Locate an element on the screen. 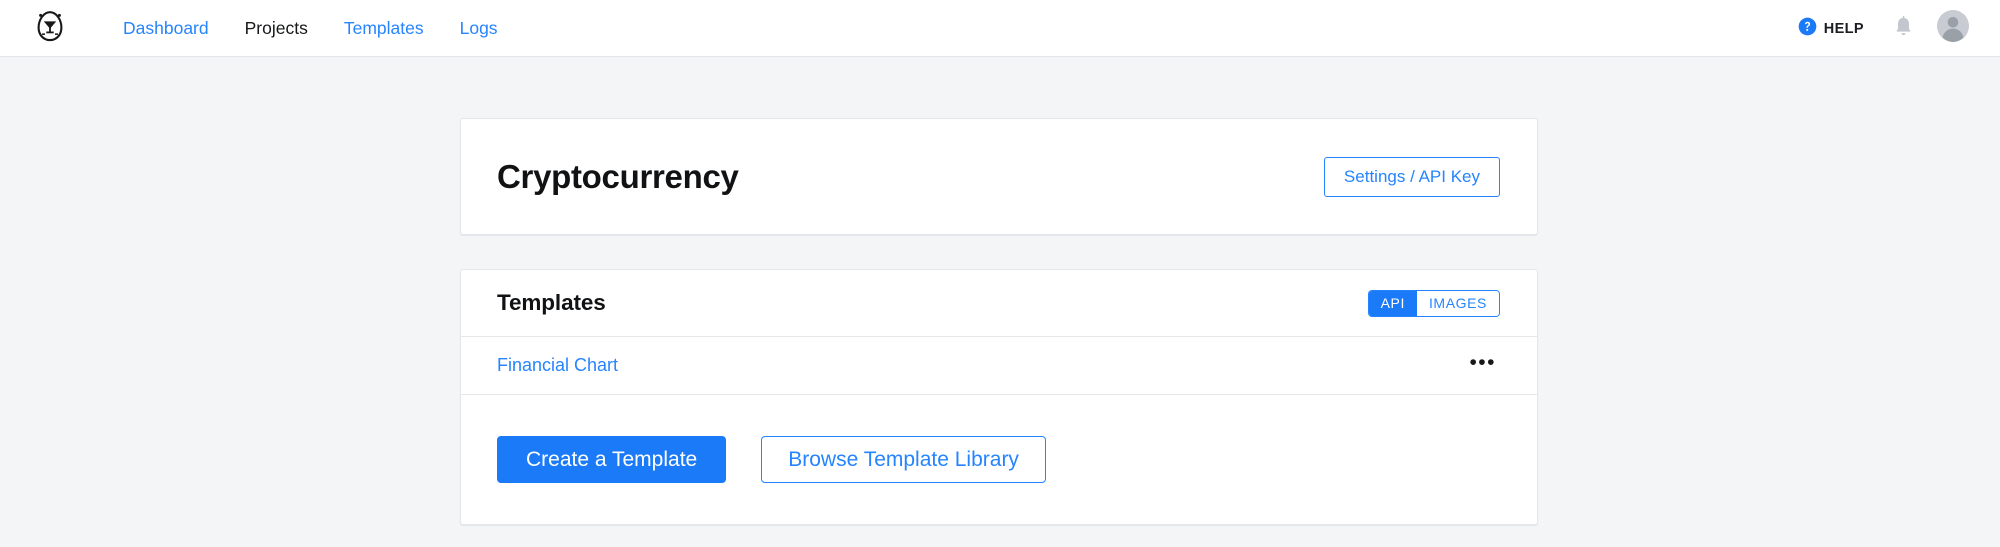  view-mode-toggle: API IMAGES is located at coordinates (1433, 303).